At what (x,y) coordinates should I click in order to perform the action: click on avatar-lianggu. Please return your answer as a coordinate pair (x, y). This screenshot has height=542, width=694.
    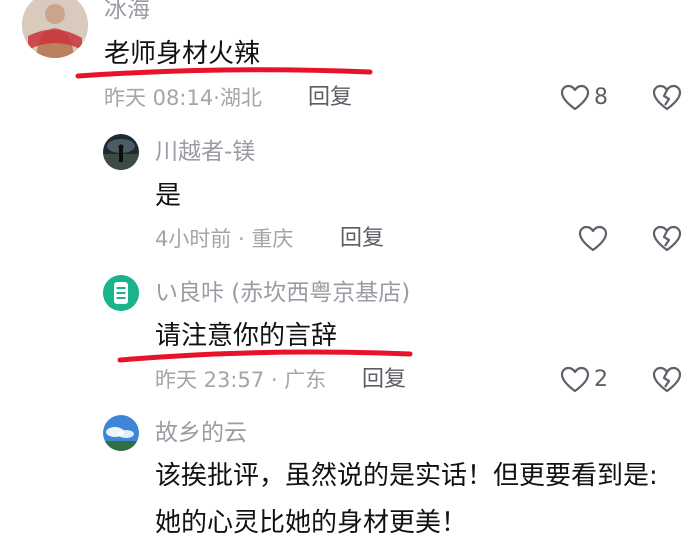
    Looking at the image, I should click on (121, 293).